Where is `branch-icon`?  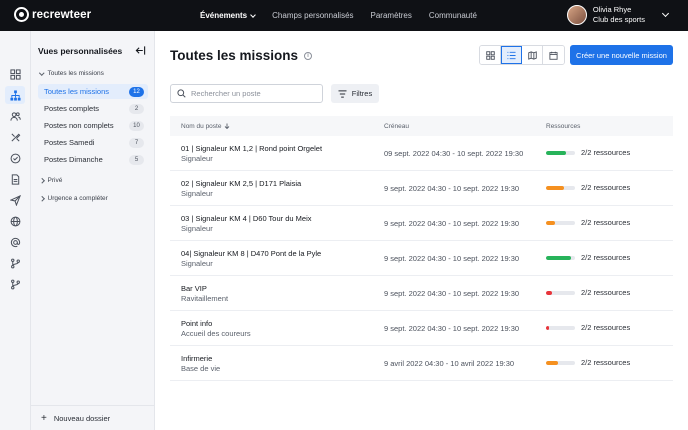 branch-icon is located at coordinates (15, 263).